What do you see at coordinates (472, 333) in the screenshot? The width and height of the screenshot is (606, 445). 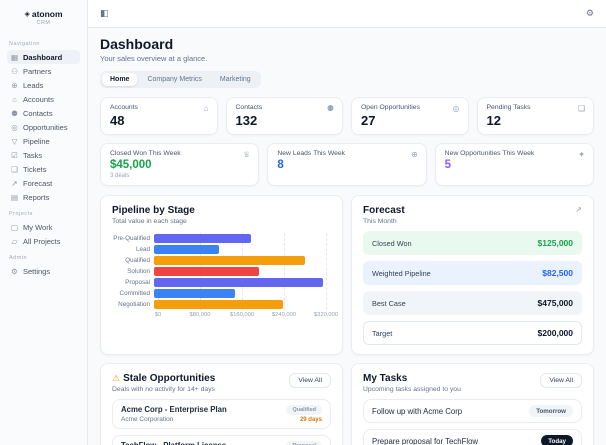 I see `forecast-row-target: Target $200,000` at bounding box center [472, 333].